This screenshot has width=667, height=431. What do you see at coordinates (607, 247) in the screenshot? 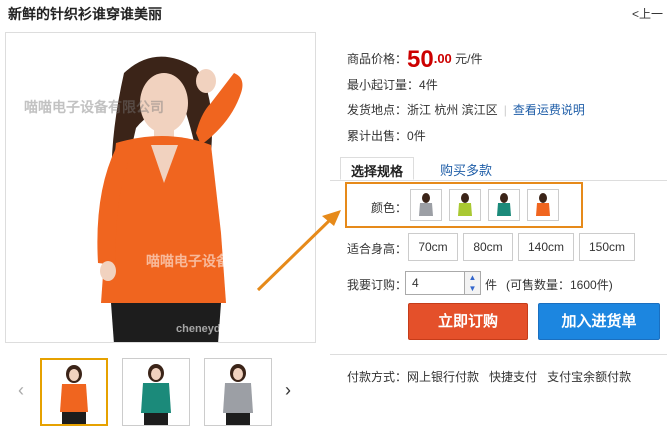
I see `size-option: 150cm` at bounding box center [607, 247].